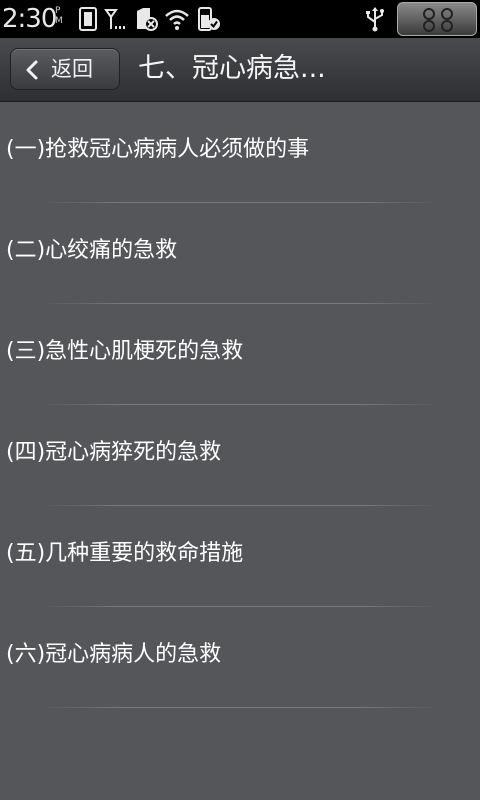 The image size is (480, 800). What do you see at coordinates (177, 19) in the screenshot?
I see `wifi-icon` at bounding box center [177, 19].